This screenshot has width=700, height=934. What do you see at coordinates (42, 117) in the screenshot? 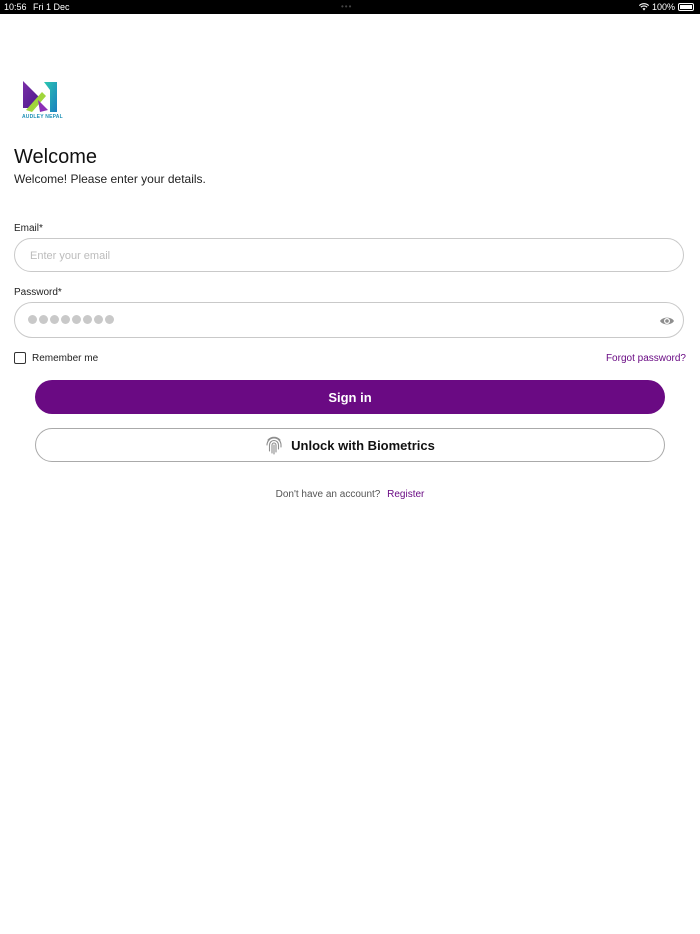
I see `logo-text: AUDLEY NEPAL` at bounding box center [42, 117].